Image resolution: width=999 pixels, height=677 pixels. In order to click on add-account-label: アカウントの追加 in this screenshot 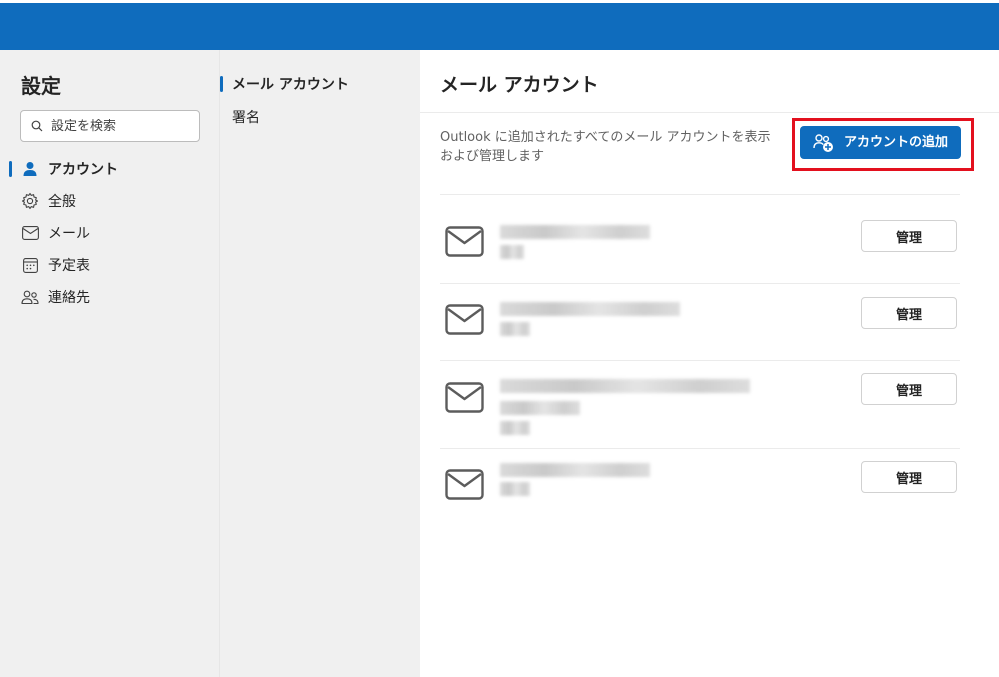, I will do `click(895, 142)`.